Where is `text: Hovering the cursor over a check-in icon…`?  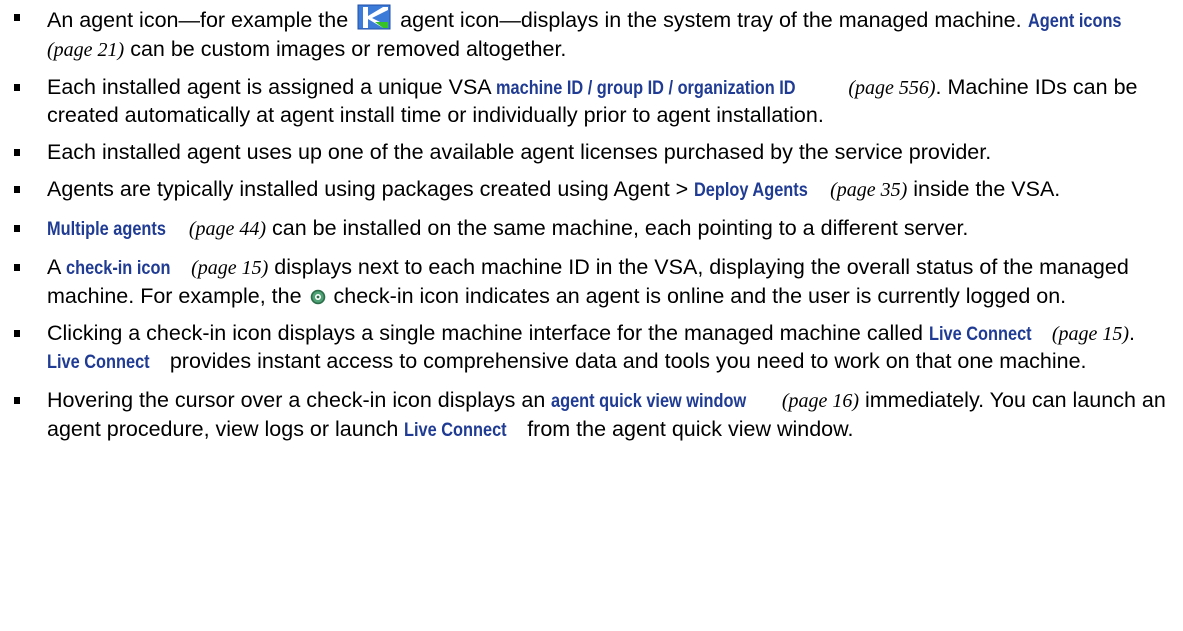
text: Hovering the cursor over a check-in icon… is located at coordinates (296, 400).